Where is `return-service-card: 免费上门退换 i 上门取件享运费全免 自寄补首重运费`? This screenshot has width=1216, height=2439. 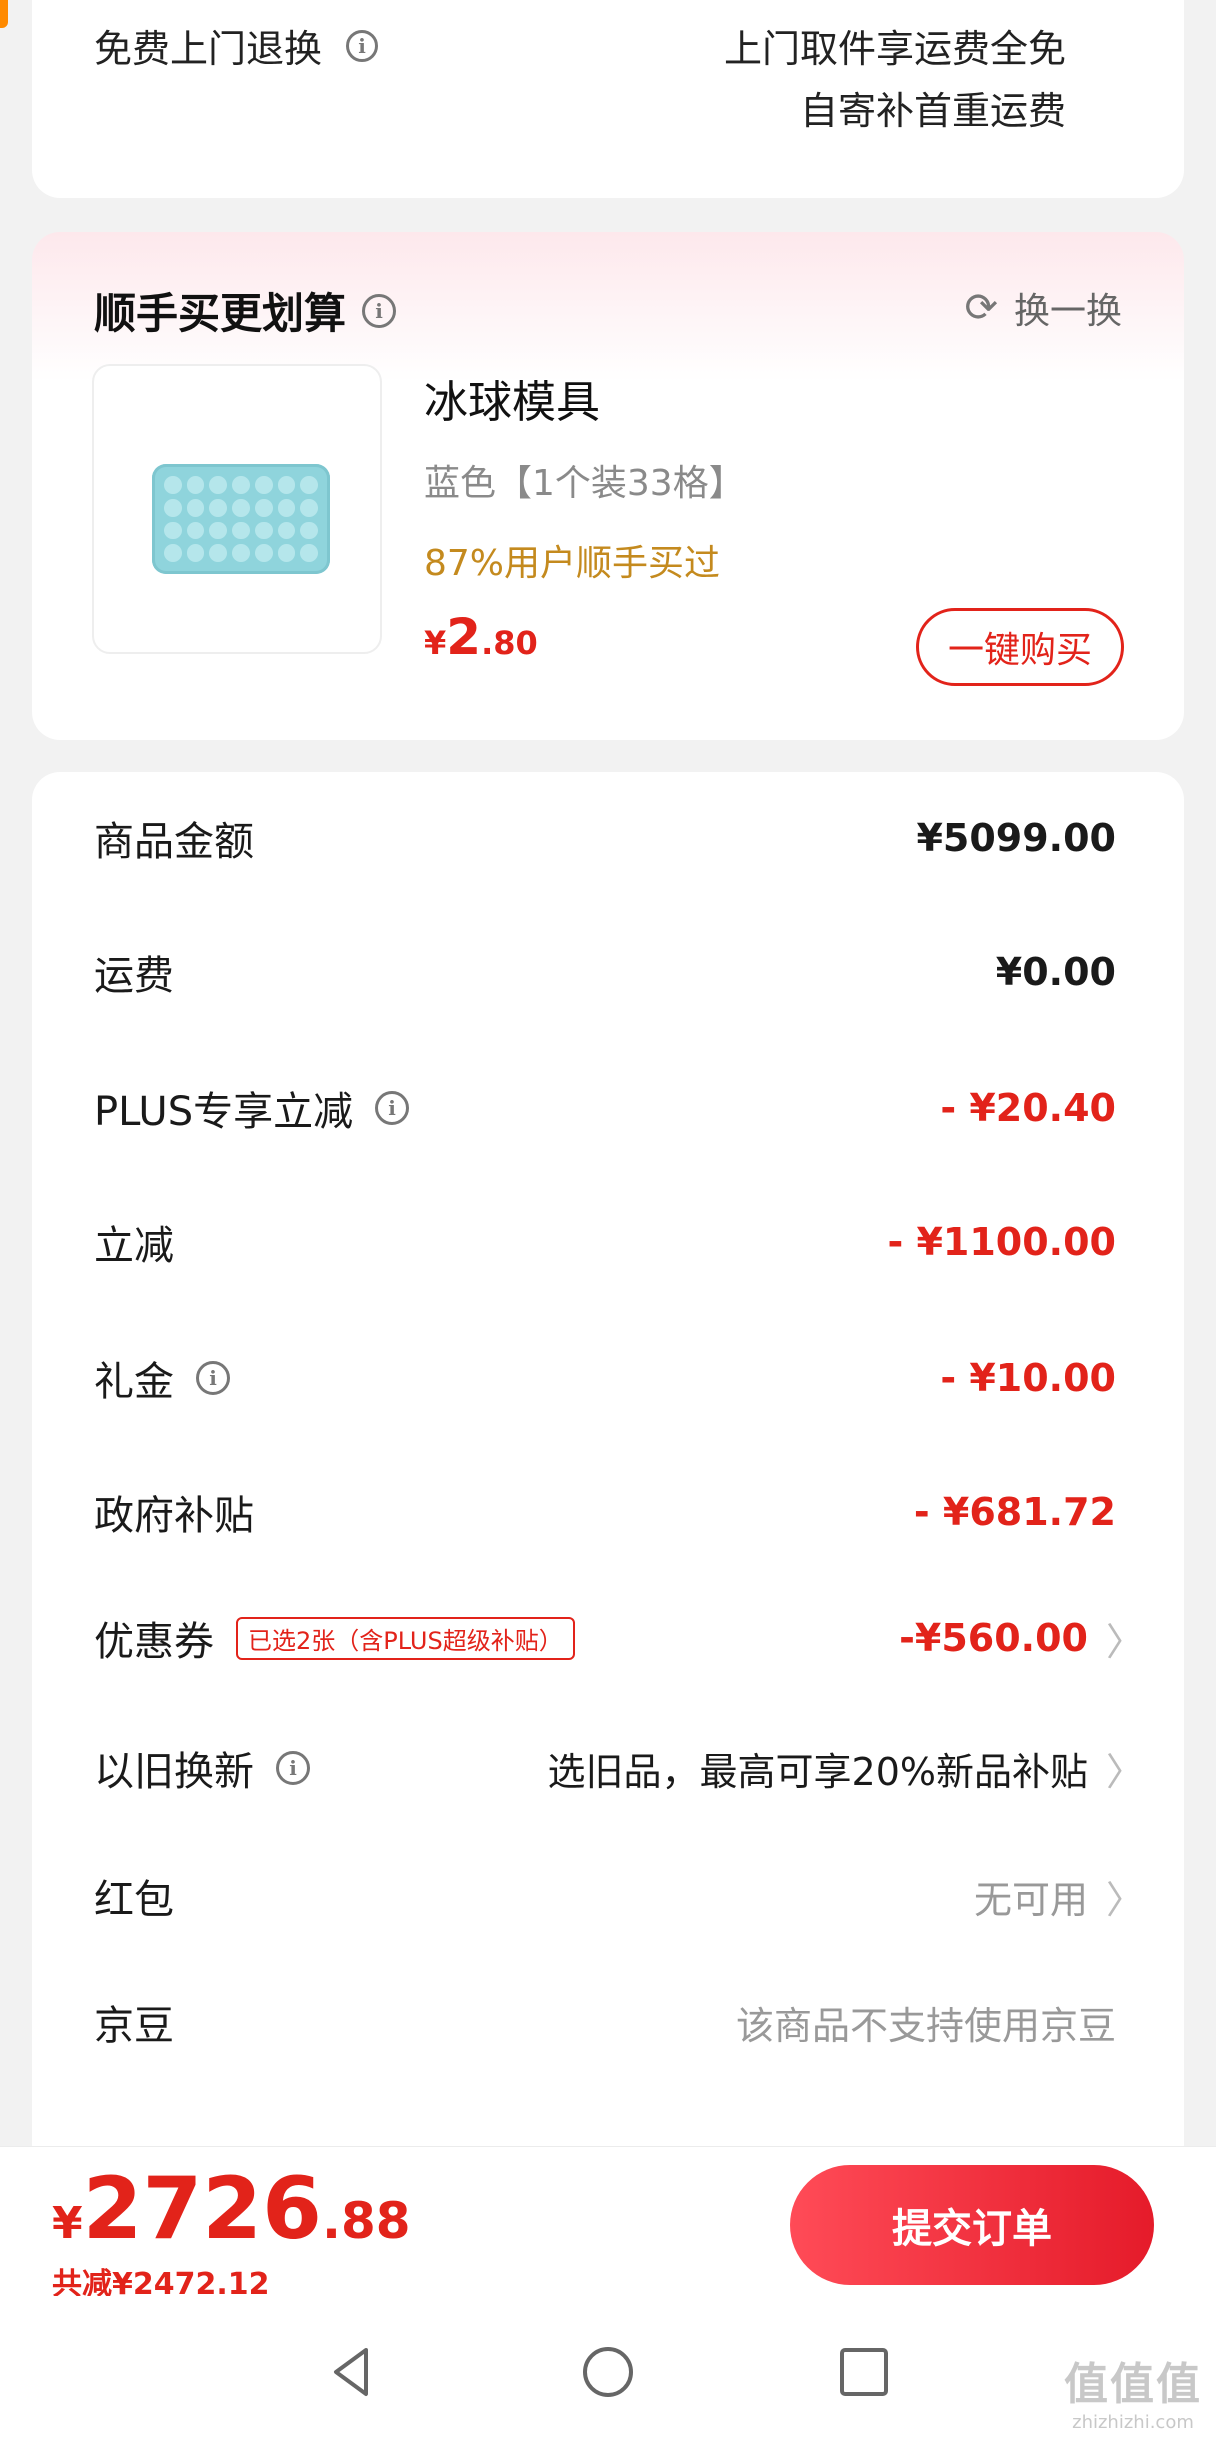
return-service-card: 免费上门退换 i 上门取件享运费全免 自寄补首重运费 is located at coordinates (608, 99).